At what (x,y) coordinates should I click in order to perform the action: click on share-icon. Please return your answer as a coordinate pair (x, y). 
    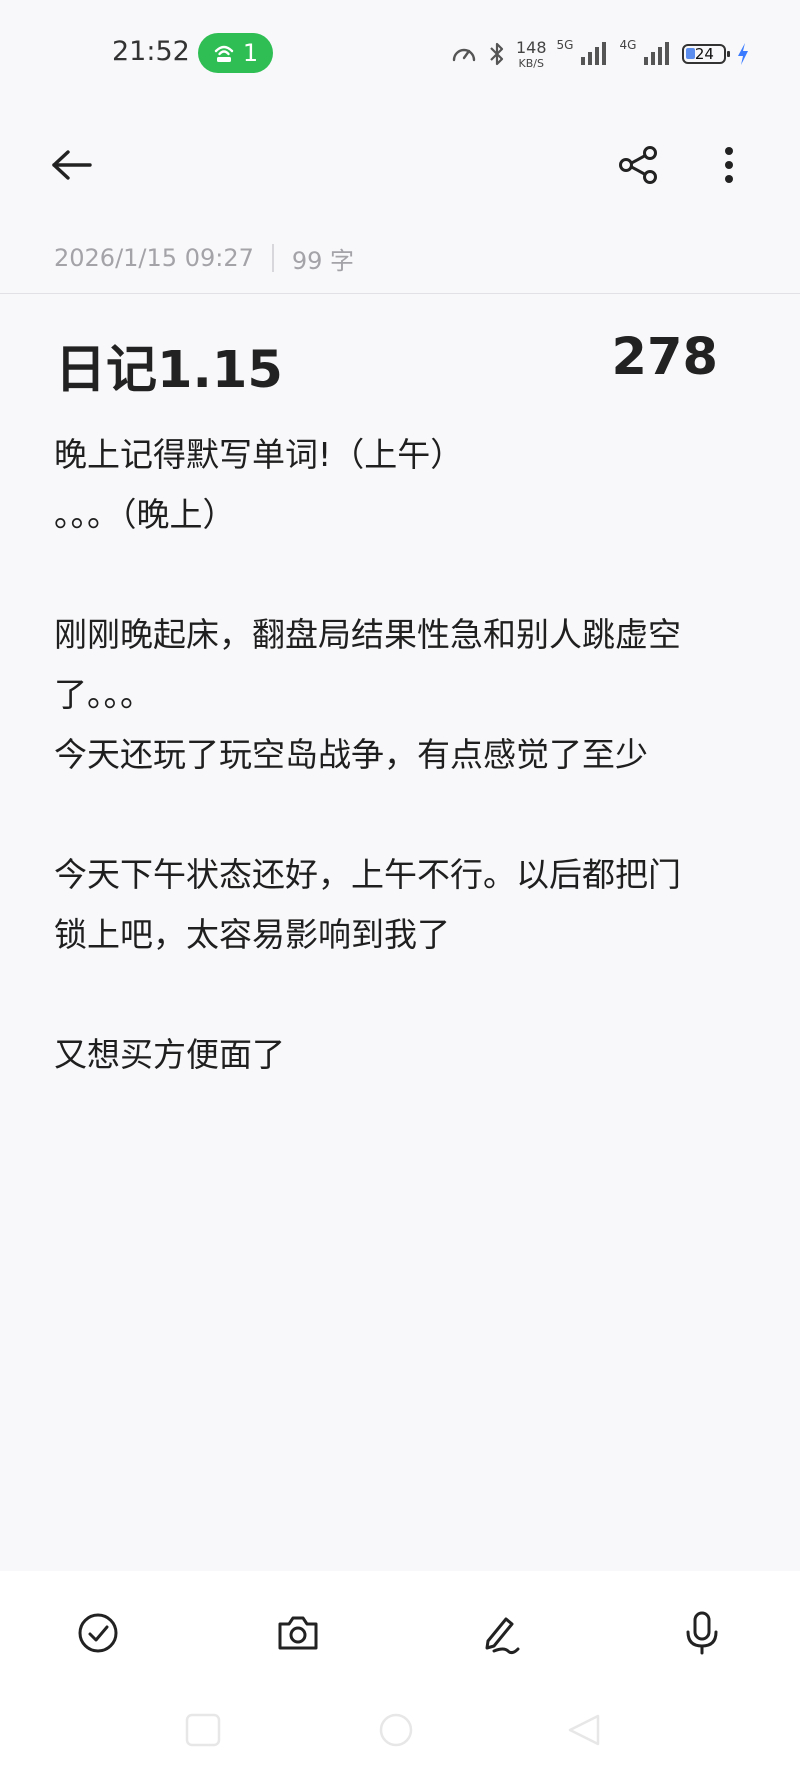
    Looking at the image, I should click on (638, 165).